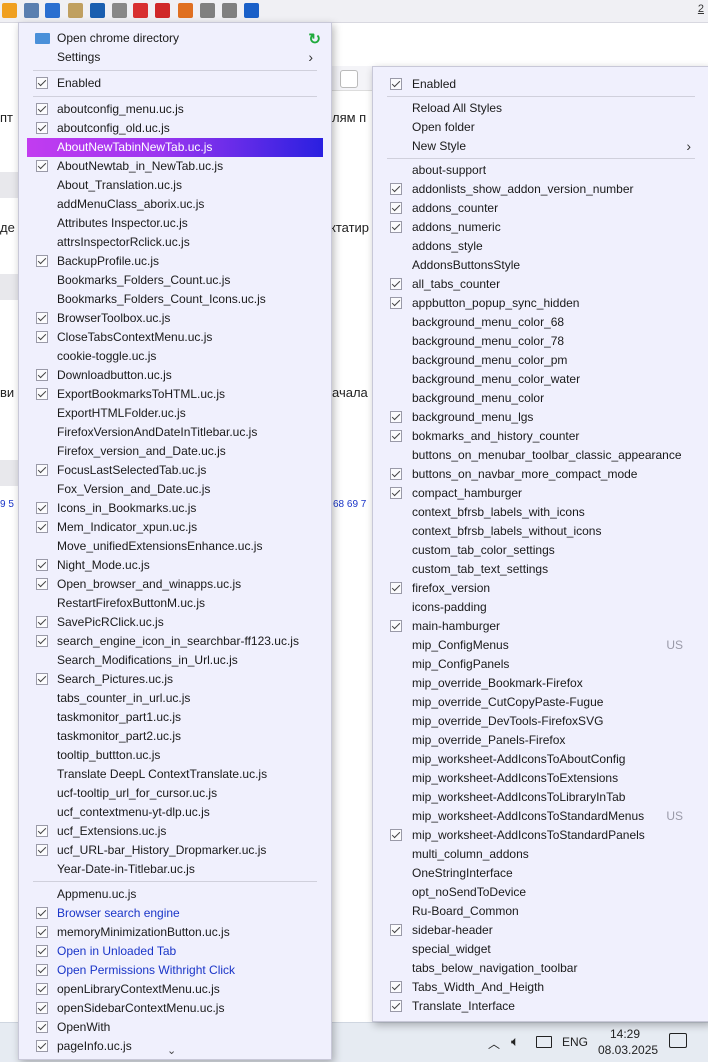  I want to click on script-menu-item: Icons_in_Bookmarks.uc.js, so click(175, 508).